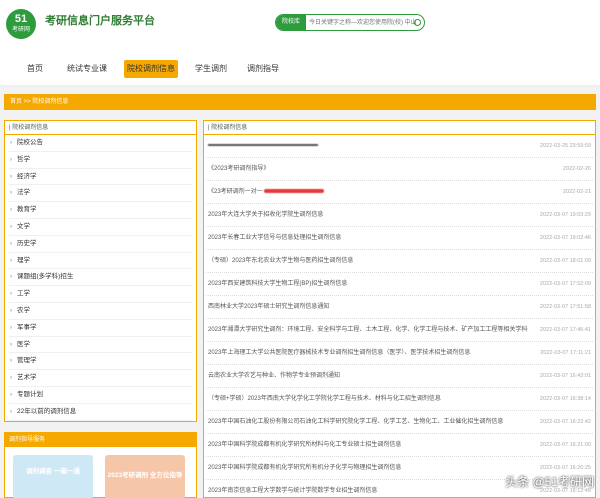 The width and height of the screenshot is (600, 498). I want to click on category-item: › 艺术学, so click(100, 378).